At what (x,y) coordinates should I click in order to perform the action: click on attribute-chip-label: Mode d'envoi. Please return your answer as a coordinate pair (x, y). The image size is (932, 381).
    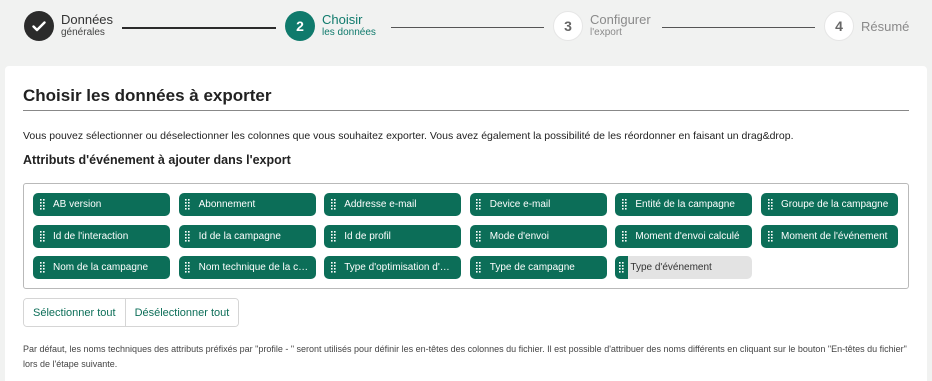
    Looking at the image, I should click on (519, 236).